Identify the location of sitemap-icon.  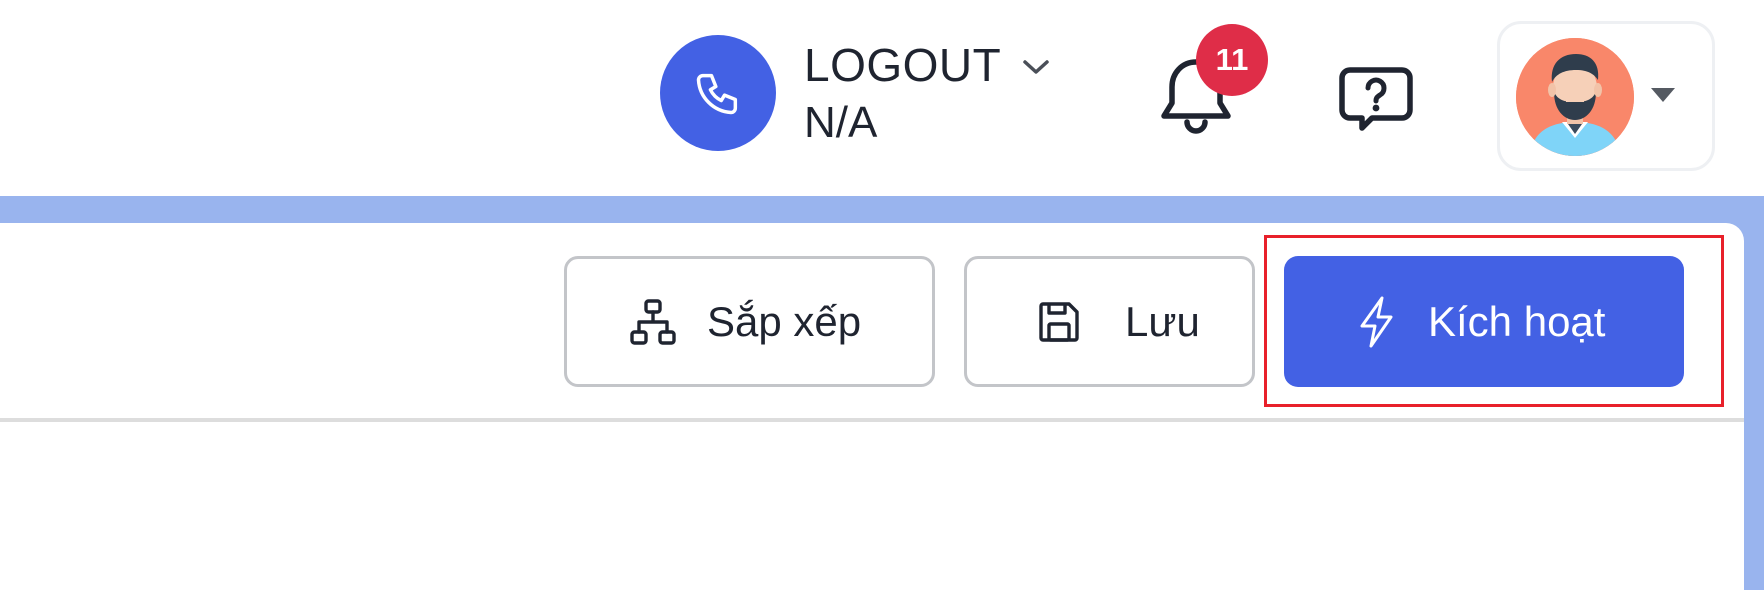
(653, 322).